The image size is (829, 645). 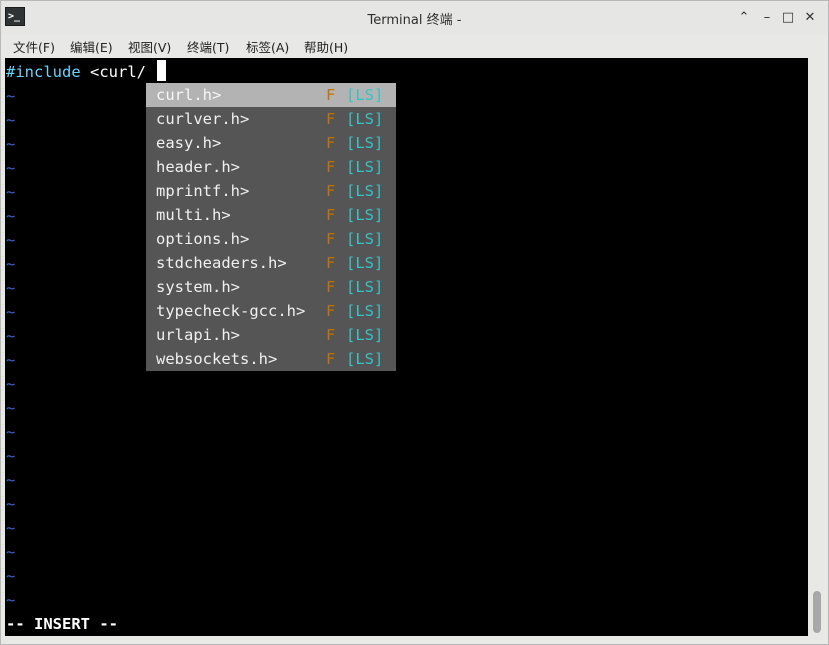 What do you see at coordinates (788, 18) in the screenshot?
I see `maximize-button: □` at bounding box center [788, 18].